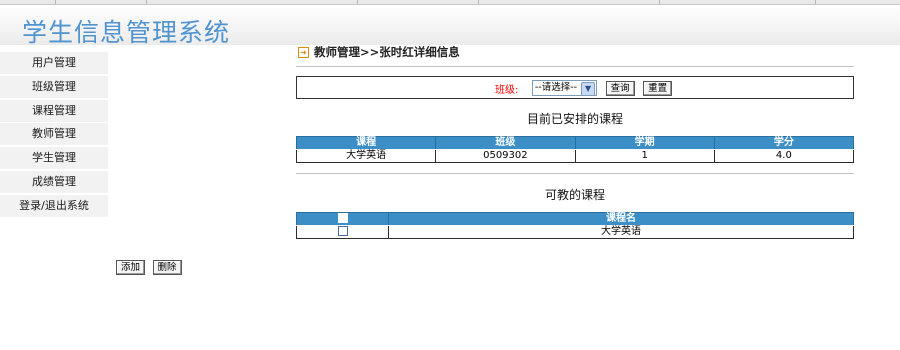  Describe the element at coordinates (303, 52) in the screenshot. I see `arrow-right-icon: ➜` at that location.